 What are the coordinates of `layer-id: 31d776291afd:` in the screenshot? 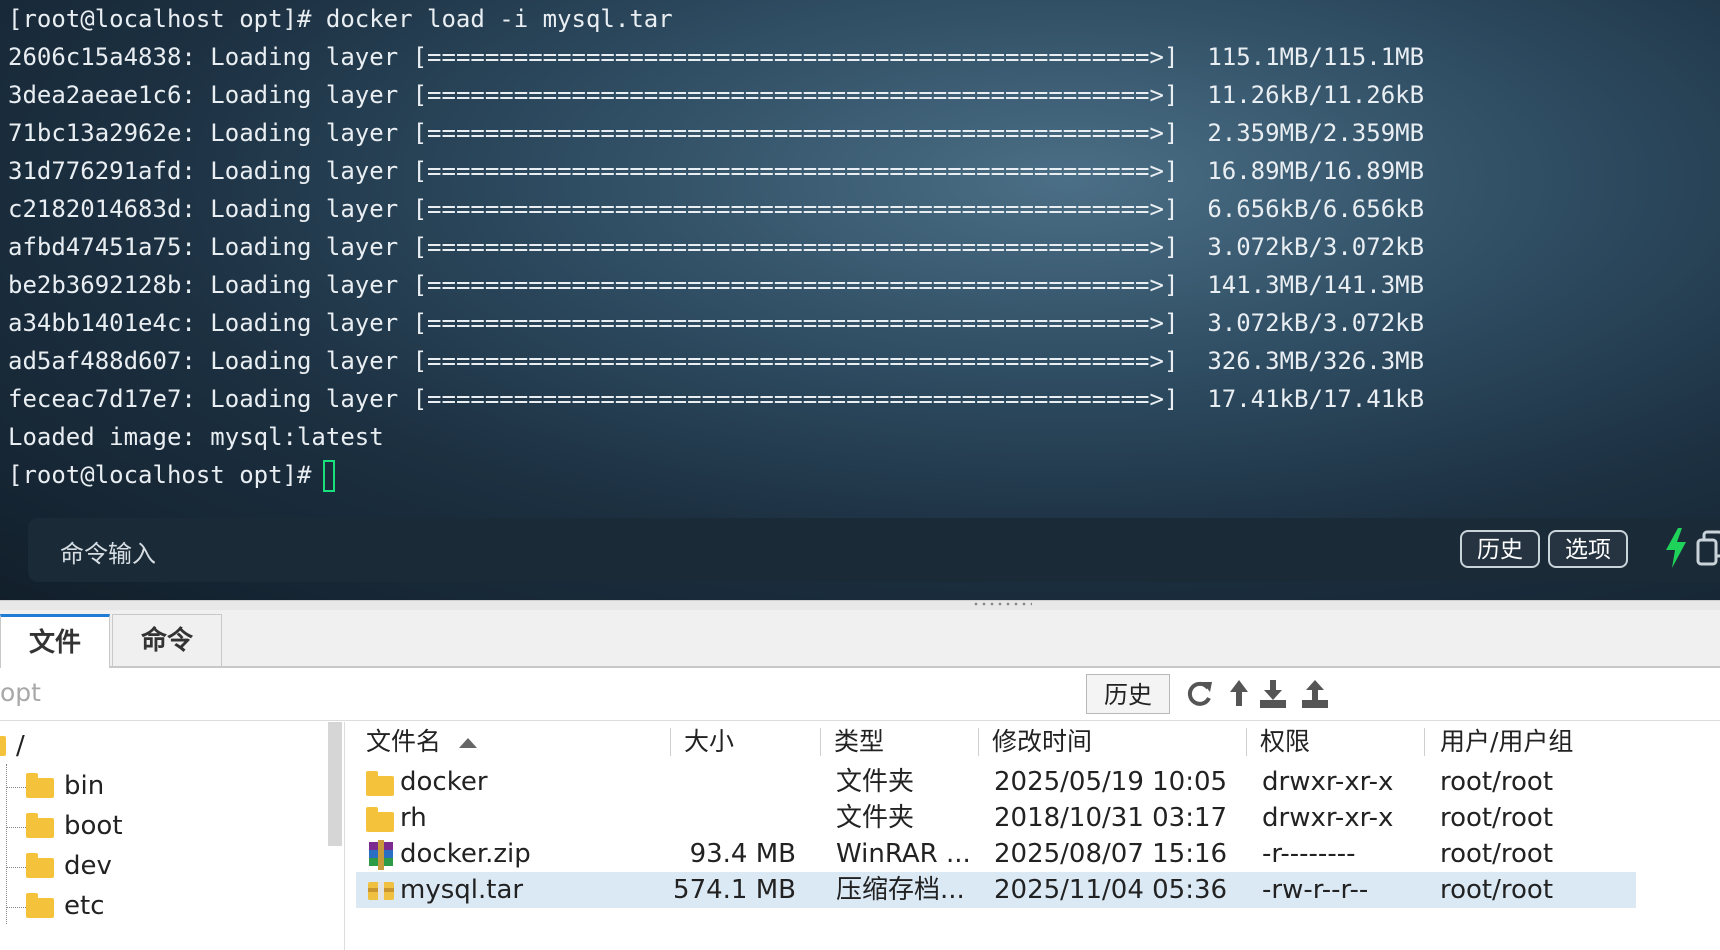 It's located at (102, 171).